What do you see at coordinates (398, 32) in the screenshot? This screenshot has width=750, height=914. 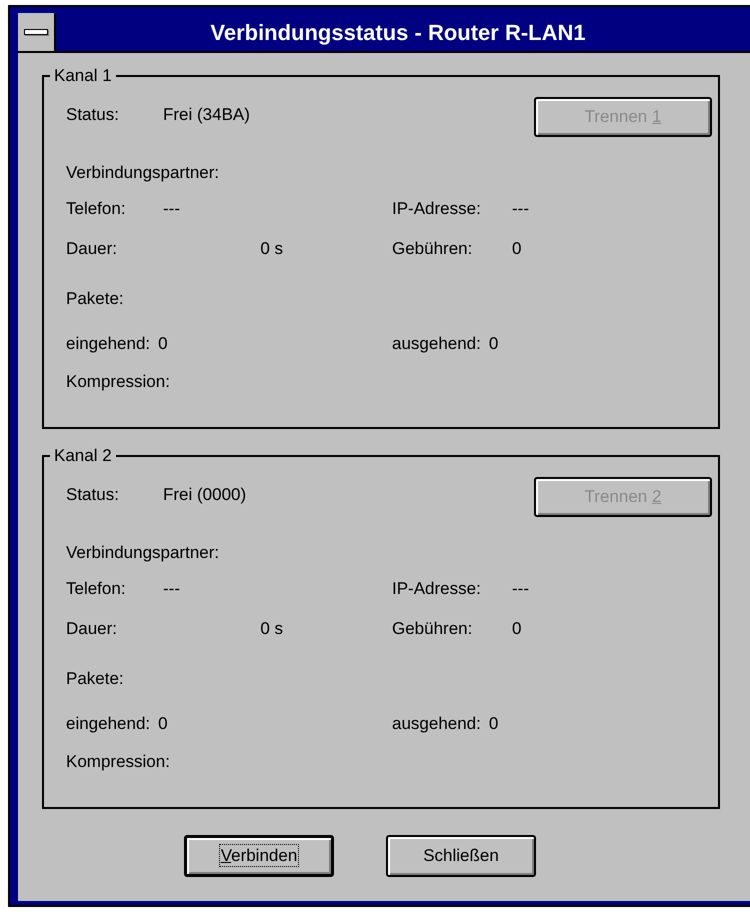 I see `window-title: Verbindungsstatus - Router R-LAN1` at bounding box center [398, 32].